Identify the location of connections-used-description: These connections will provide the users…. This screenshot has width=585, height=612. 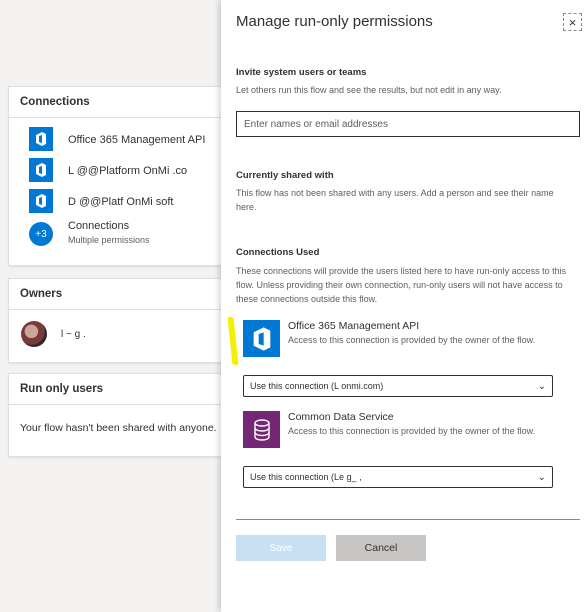
(401, 285).